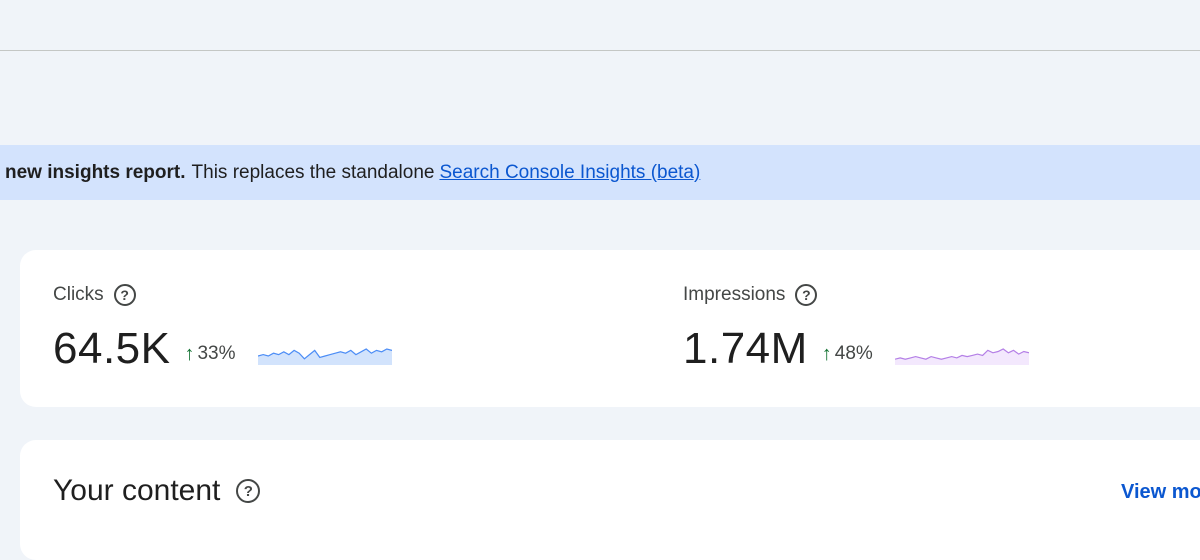 This screenshot has height=560, width=1200. I want to click on impressions-sparkline, so click(961, 356).